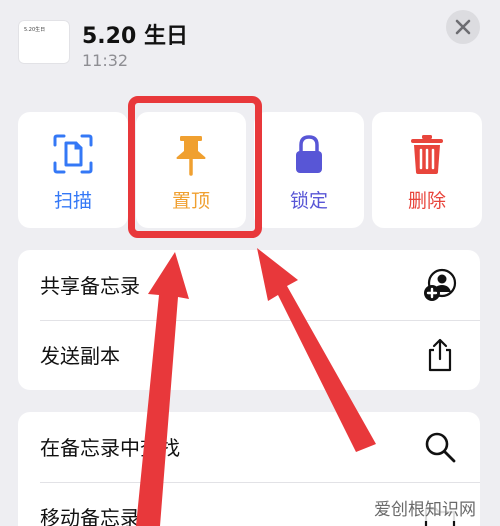 The width and height of the screenshot is (500, 526). I want to click on note-thumbnail: 5.20生日, so click(44, 42).